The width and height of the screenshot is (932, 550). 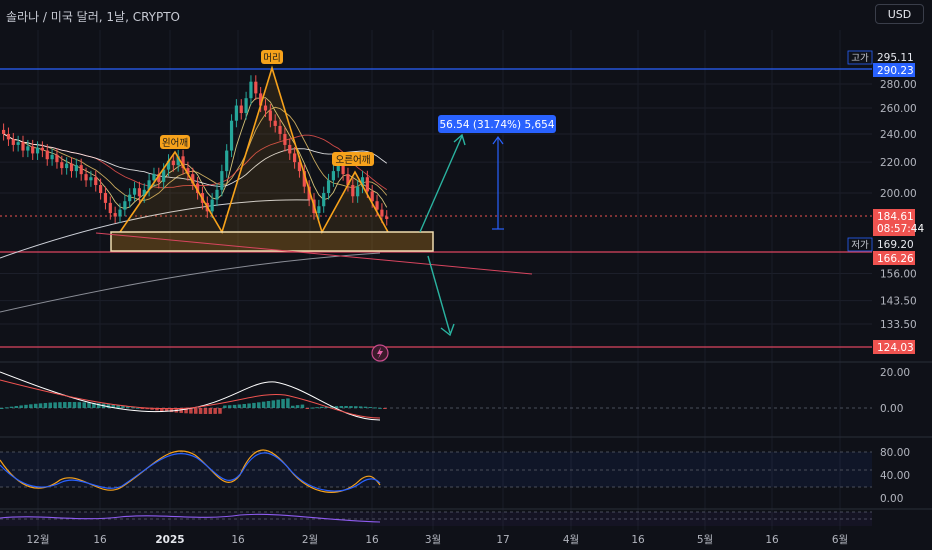 I want to click on svg-text: 저가, so click(x=860, y=245).